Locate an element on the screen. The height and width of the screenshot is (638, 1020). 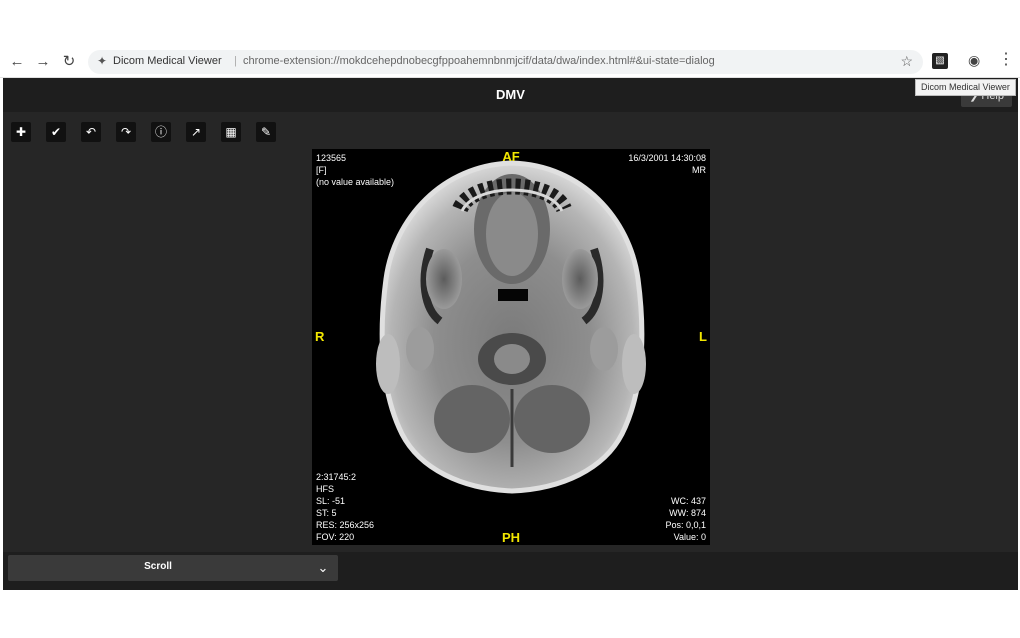
dicom-extension-icon: ▧ is located at coordinates (940, 61).